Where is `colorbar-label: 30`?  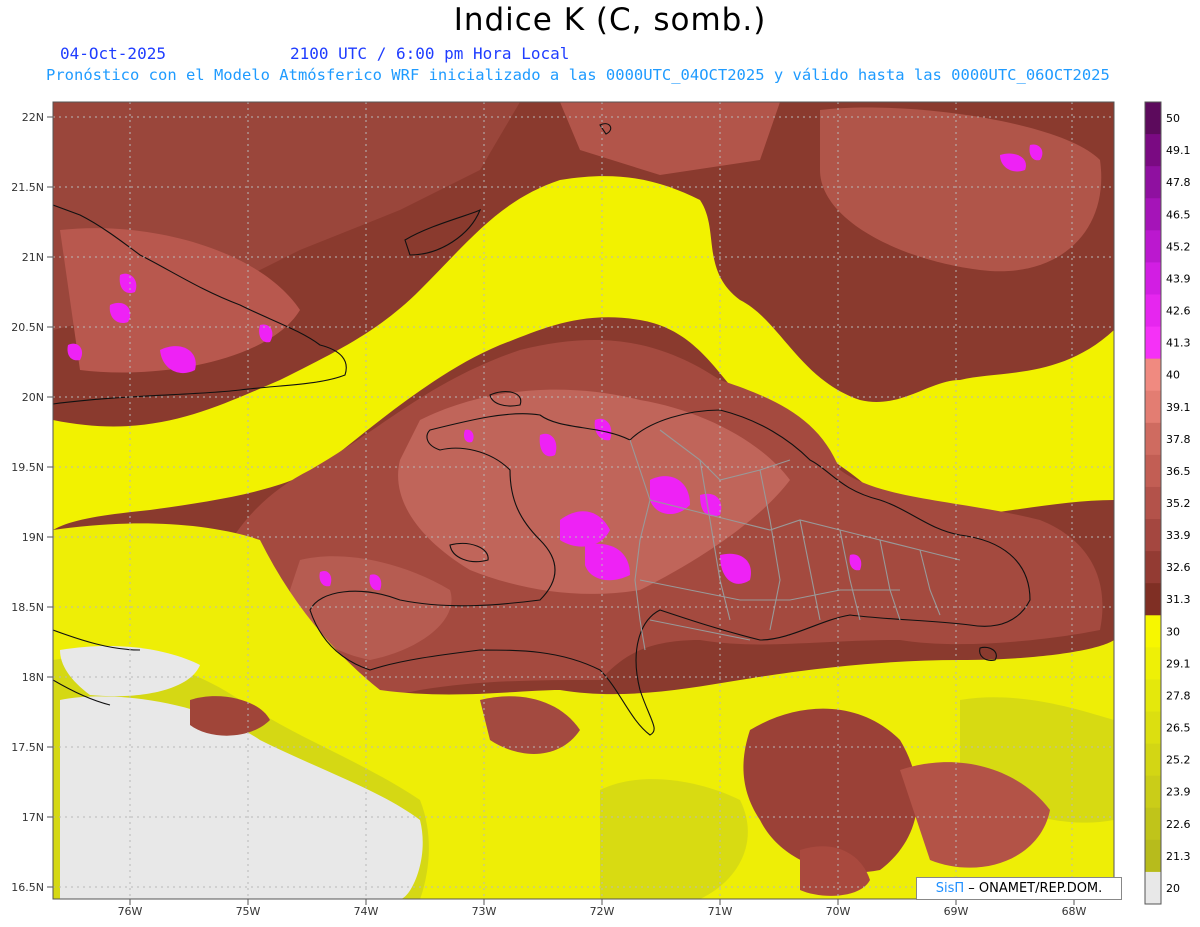
colorbar-label: 30 is located at coordinates (1173, 631).